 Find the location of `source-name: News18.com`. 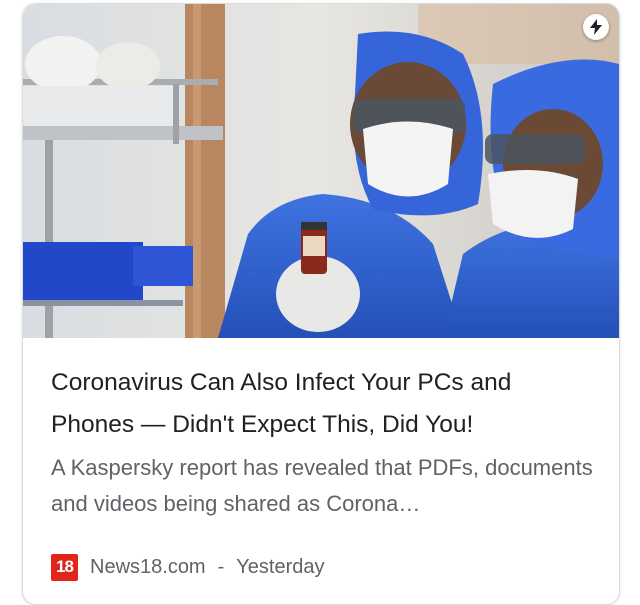

source-name: News18.com is located at coordinates (148, 566).